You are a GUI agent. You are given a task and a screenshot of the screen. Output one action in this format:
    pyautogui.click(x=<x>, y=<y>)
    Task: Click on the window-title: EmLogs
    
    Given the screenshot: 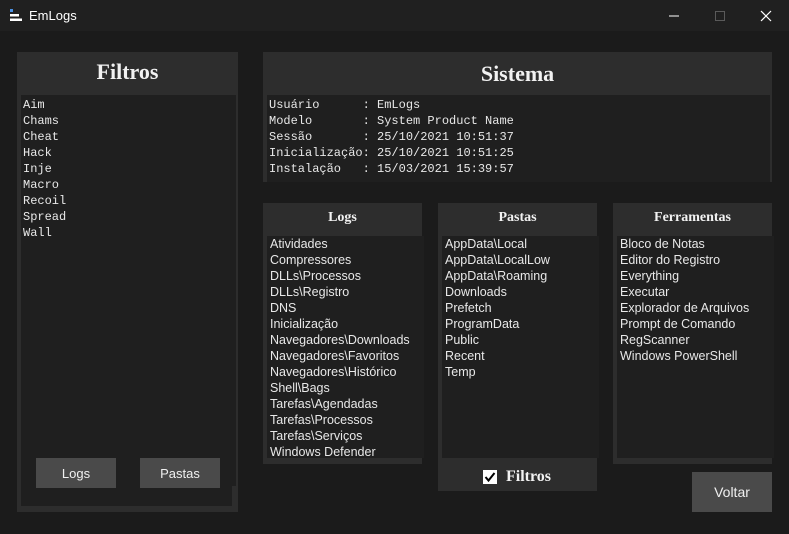 What is the action you would take?
    pyautogui.click(x=53, y=15)
    